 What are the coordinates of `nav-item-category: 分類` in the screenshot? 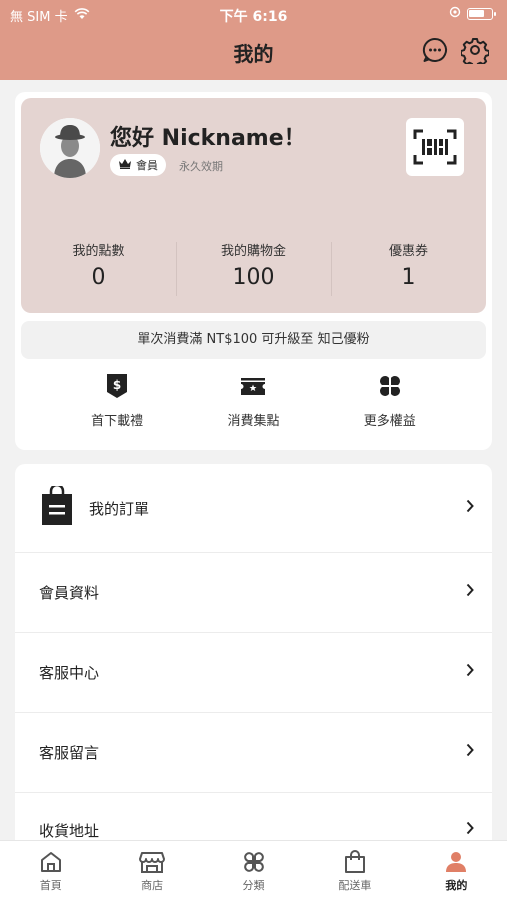 It's located at (253, 870).